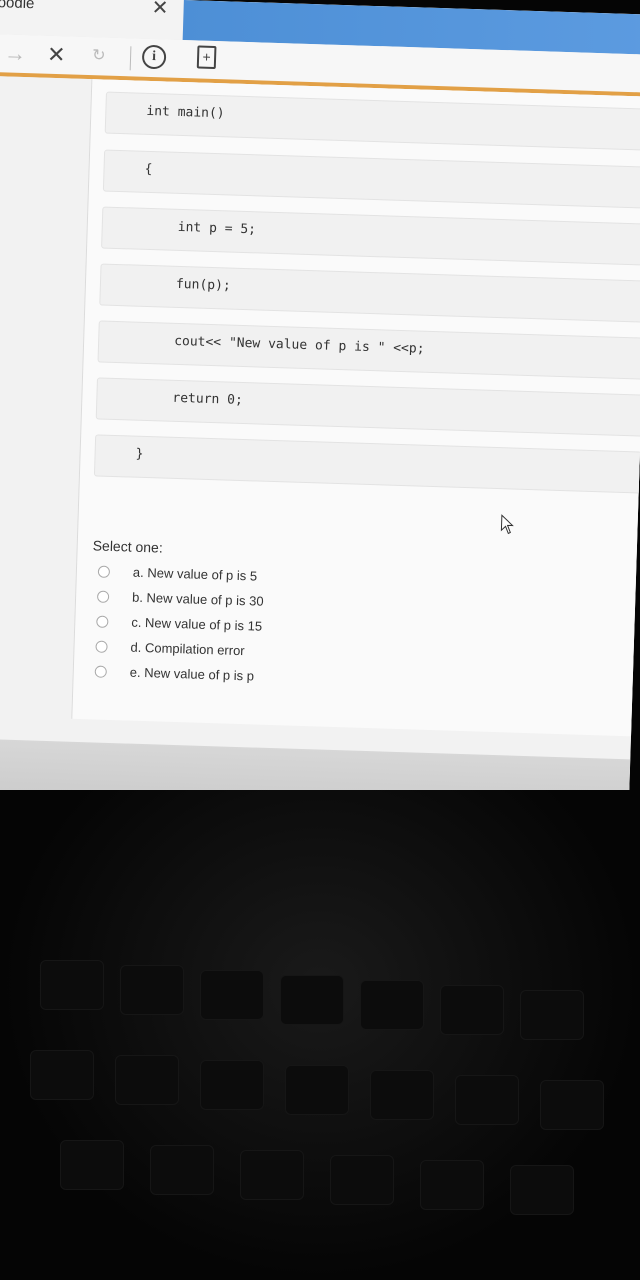 The width and height of the screenshot is (640, 1280). I want to click on forward-icon: →, so click(15, 53).